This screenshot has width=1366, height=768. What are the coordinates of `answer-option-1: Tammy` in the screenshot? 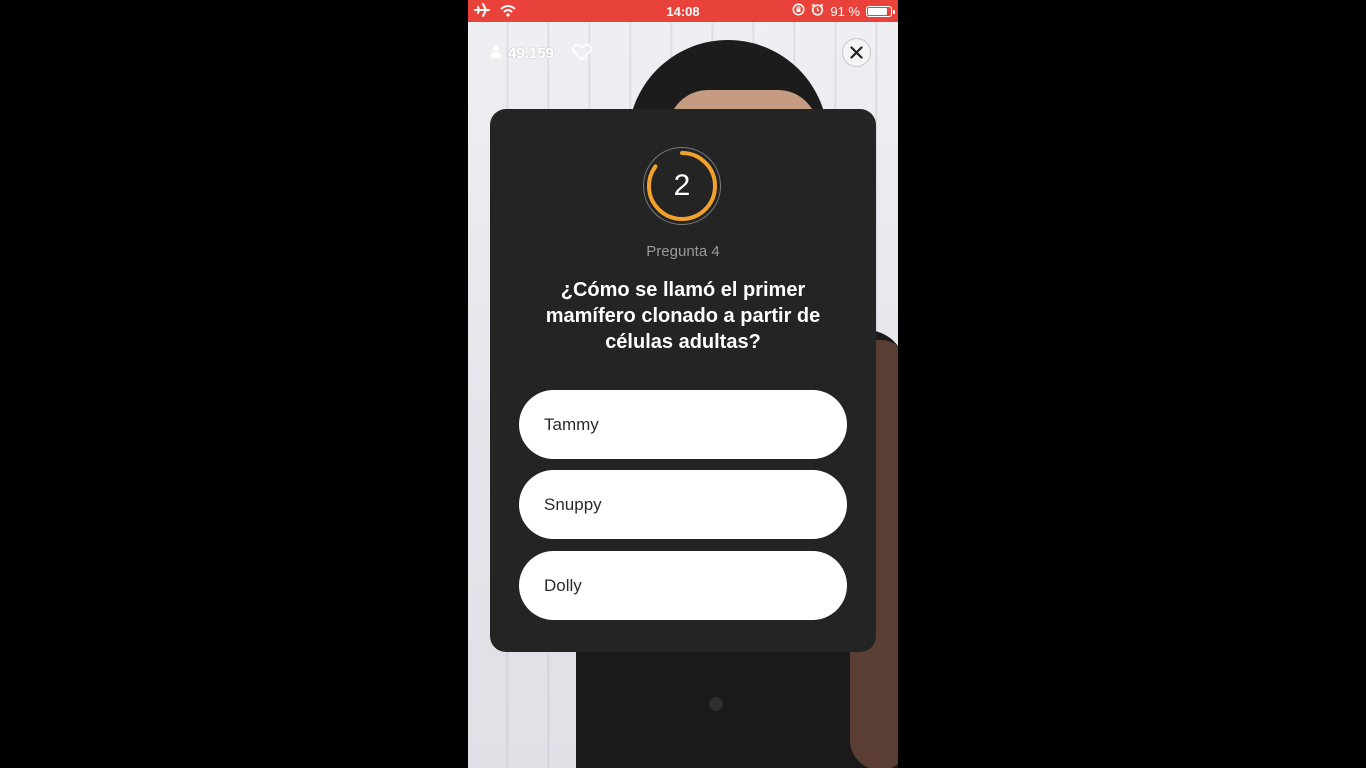 It's located at (683, 424).